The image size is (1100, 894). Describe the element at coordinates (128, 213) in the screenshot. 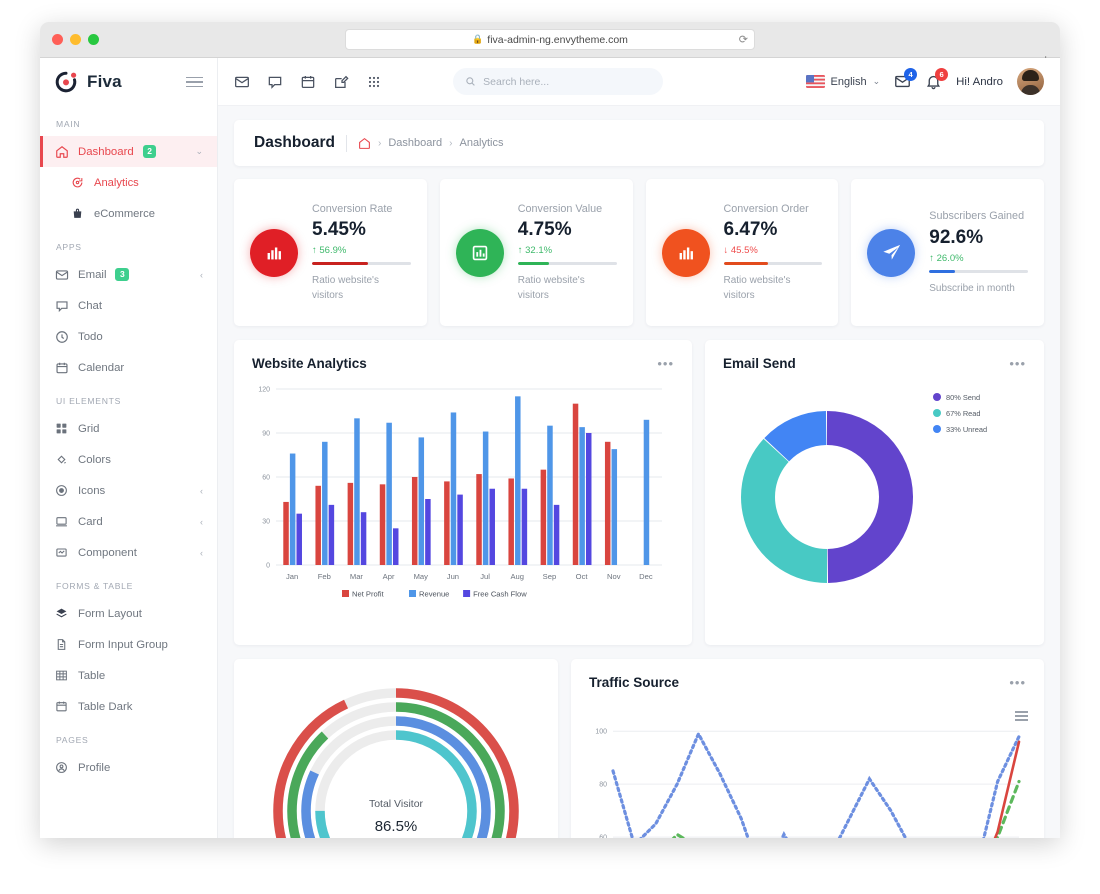

I see `sidebar-item-ecommerce: eCommerce` at that location.